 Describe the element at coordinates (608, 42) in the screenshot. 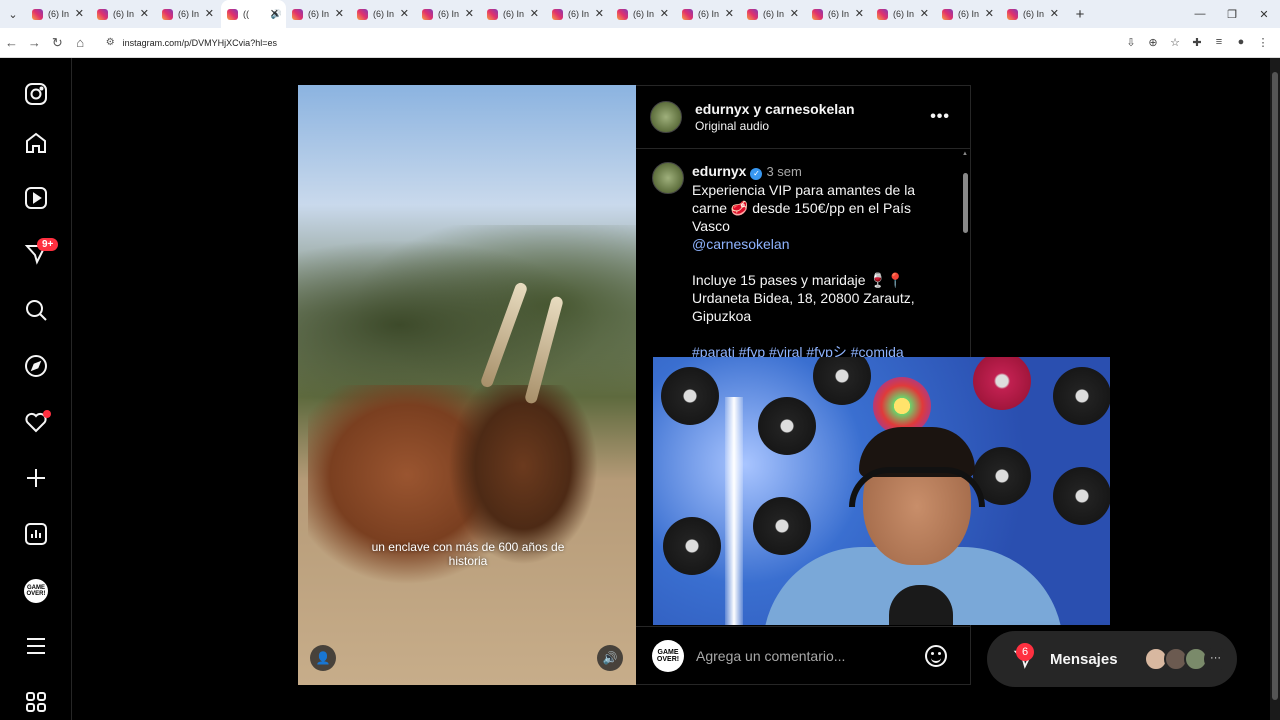

I see `url-field: ⚙ instagram.com/p/DVMYHjXCvia?hl=es` at that location.